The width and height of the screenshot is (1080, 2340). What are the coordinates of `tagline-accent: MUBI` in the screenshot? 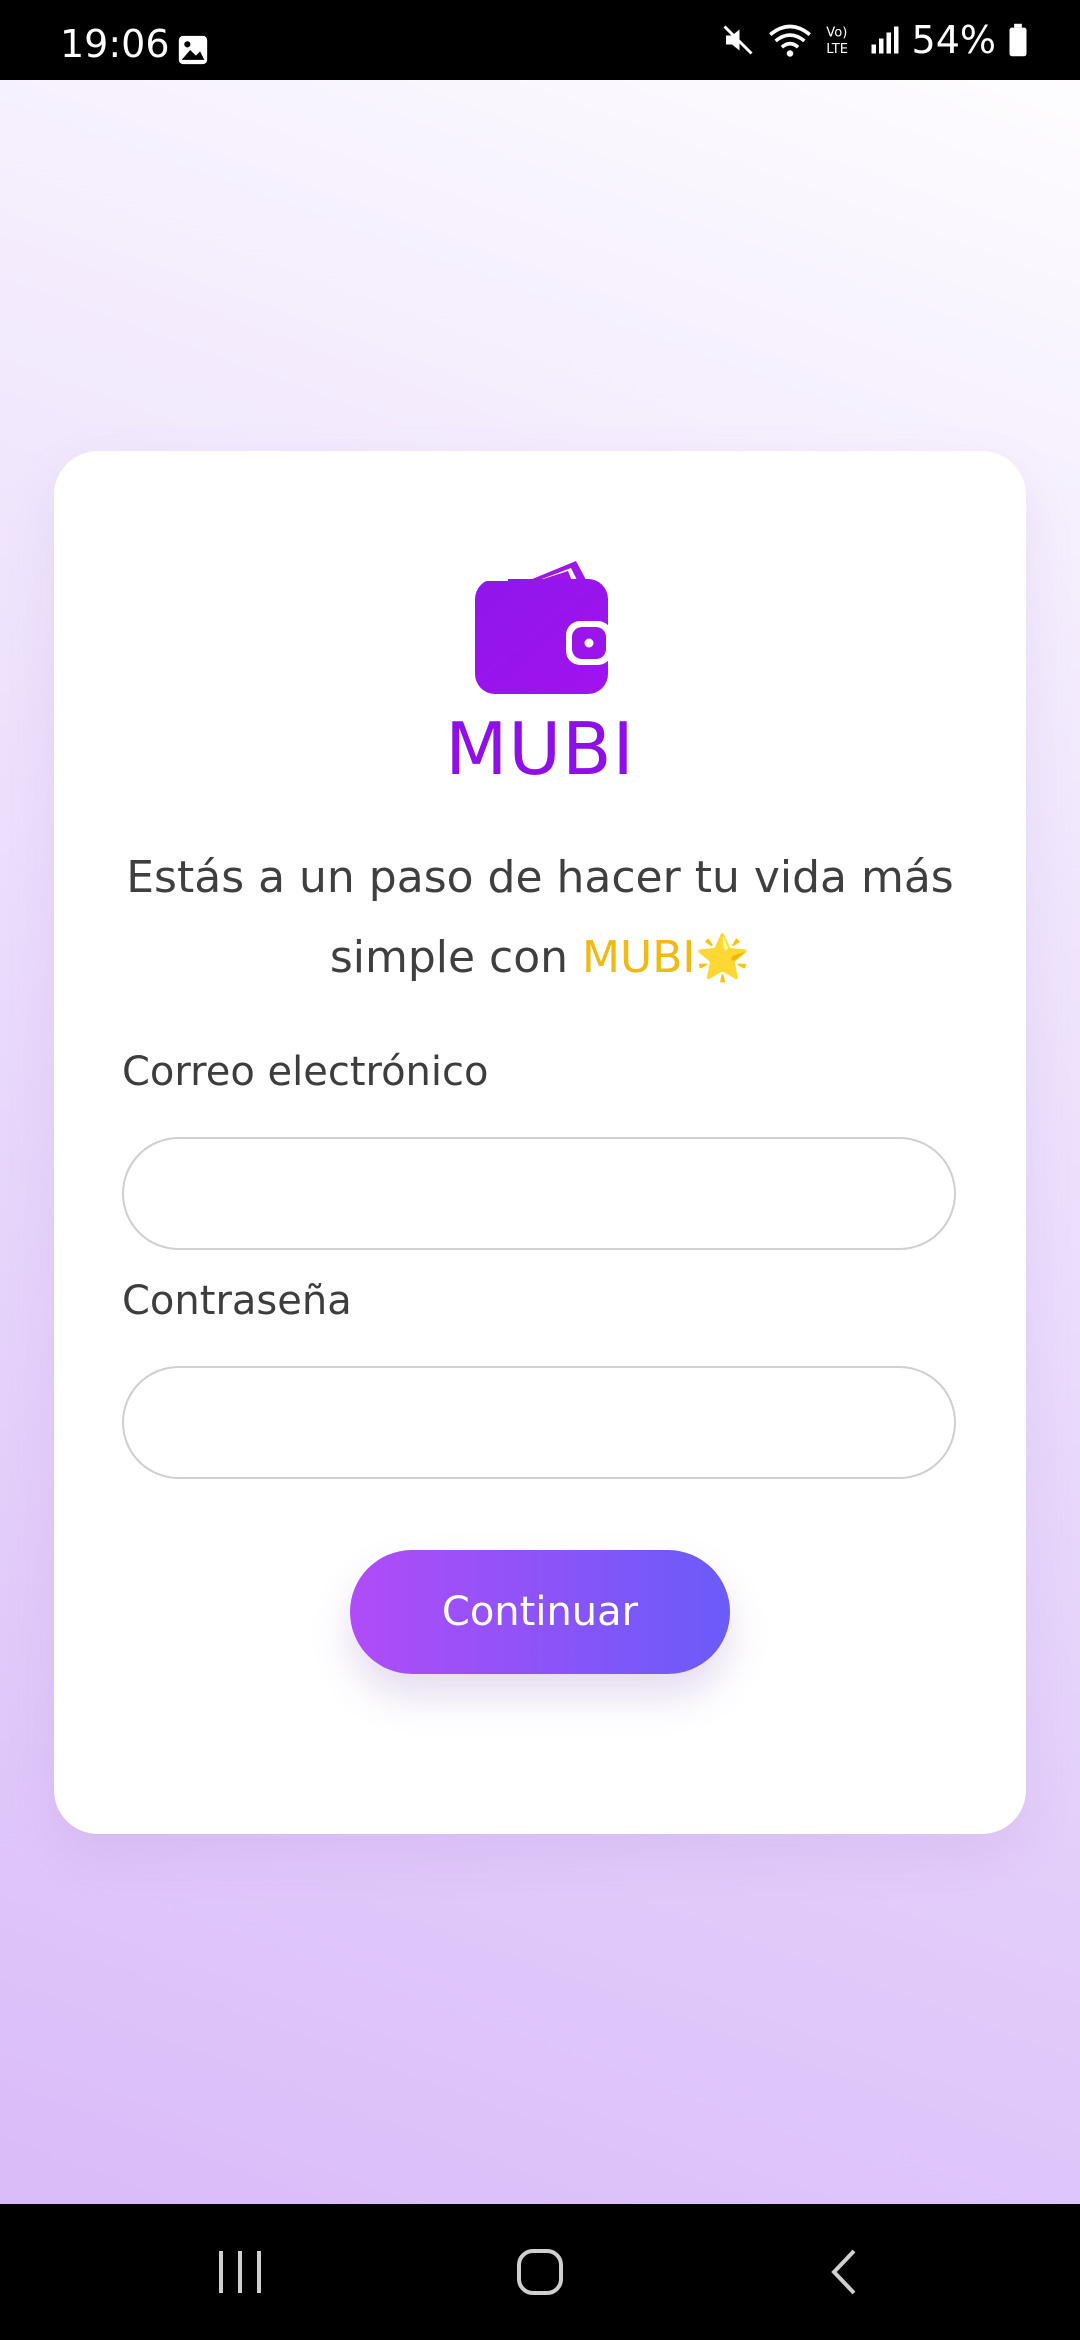 It's located at (639, 957).